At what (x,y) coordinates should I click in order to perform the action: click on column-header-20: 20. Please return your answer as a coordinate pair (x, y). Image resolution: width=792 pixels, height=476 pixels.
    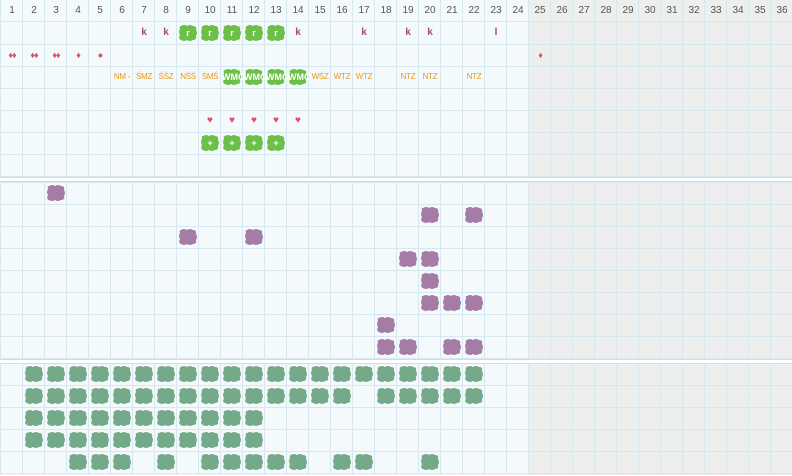
    Looking at the image, I should click on (430, 11).